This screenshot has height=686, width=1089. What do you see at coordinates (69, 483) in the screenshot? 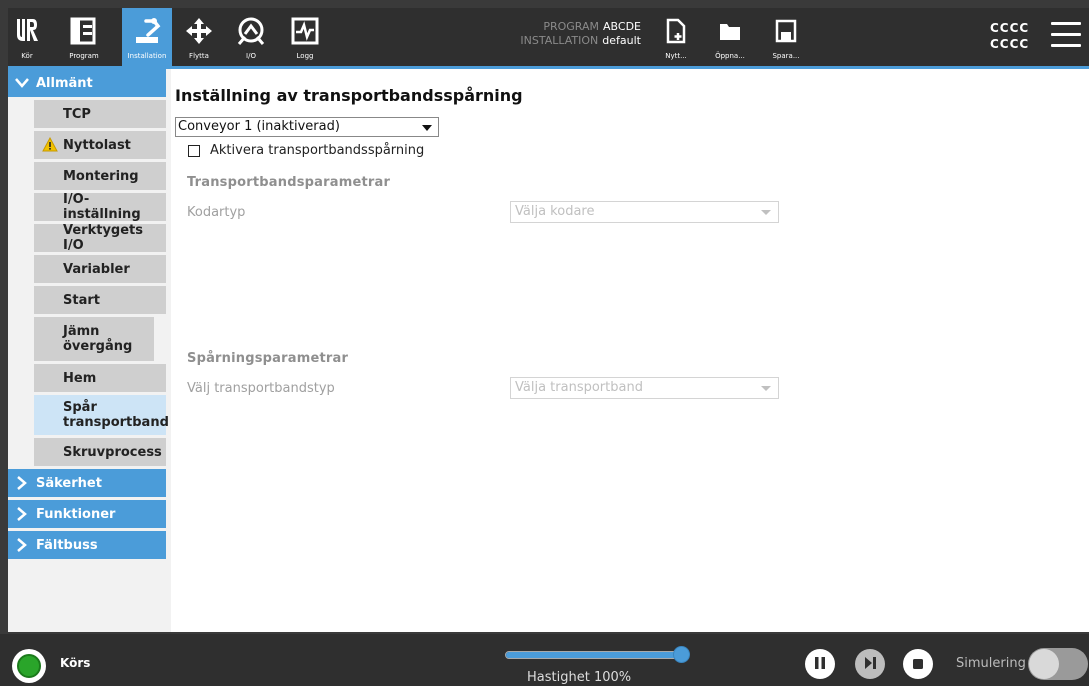
I see `sidebar-category-label: Säkerhet` at bounding box center [69, 483].